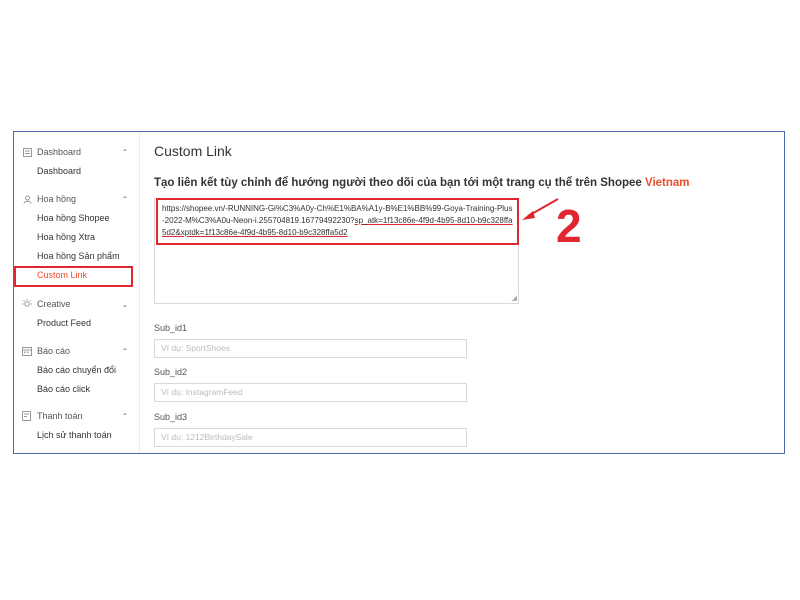 The height and width of the screenshot is (600, 800). I want to click on sidebar-item-hoa-hong-xtra: Hoa hồng Xtra, so click(76, 237).